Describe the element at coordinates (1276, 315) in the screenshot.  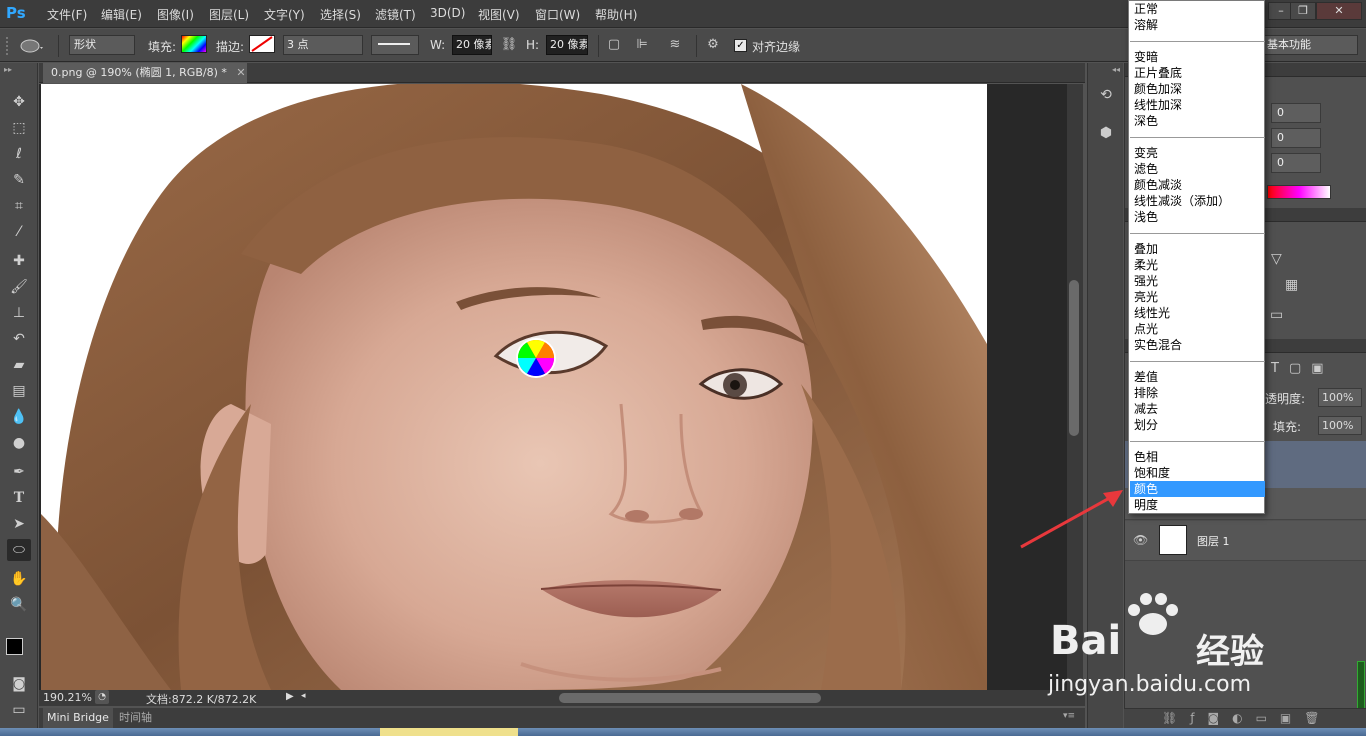
I see `gradient-map-icon: ▭` at that location.